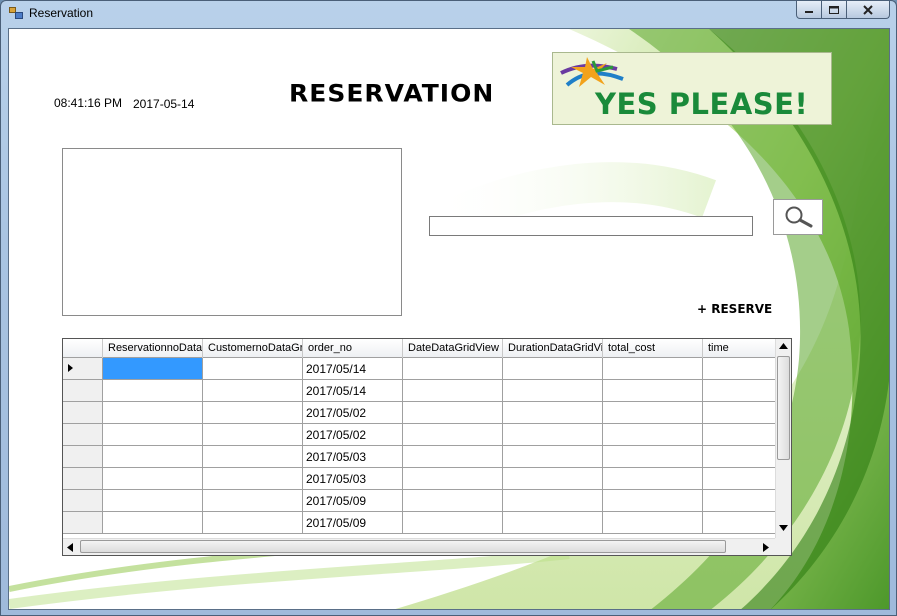 The image size is (897, 616). I want to click on search-button, so click(798, 217).